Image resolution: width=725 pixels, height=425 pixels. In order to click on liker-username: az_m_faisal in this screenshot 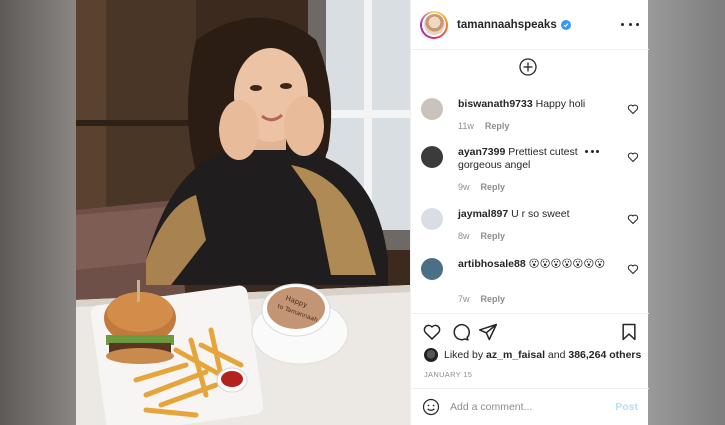, I will do `click(515, 355)`.